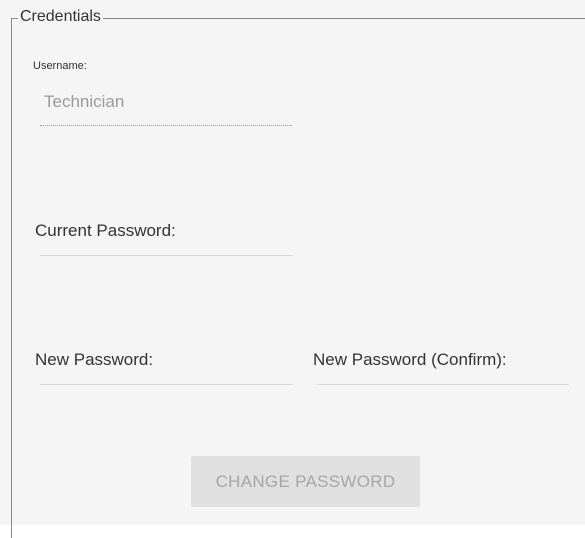 Image resolution: width=585 pixels, height=538 pixels. What do you see at coordinates (84, 101) in the screenshot?
I see `username-value: Technician` at bounding box center [84, 101].